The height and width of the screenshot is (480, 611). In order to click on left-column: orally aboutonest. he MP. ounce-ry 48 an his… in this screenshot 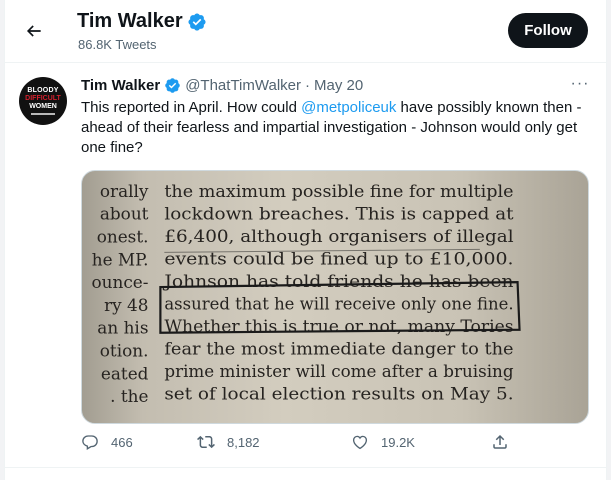, I will do `click(119, 293)`.